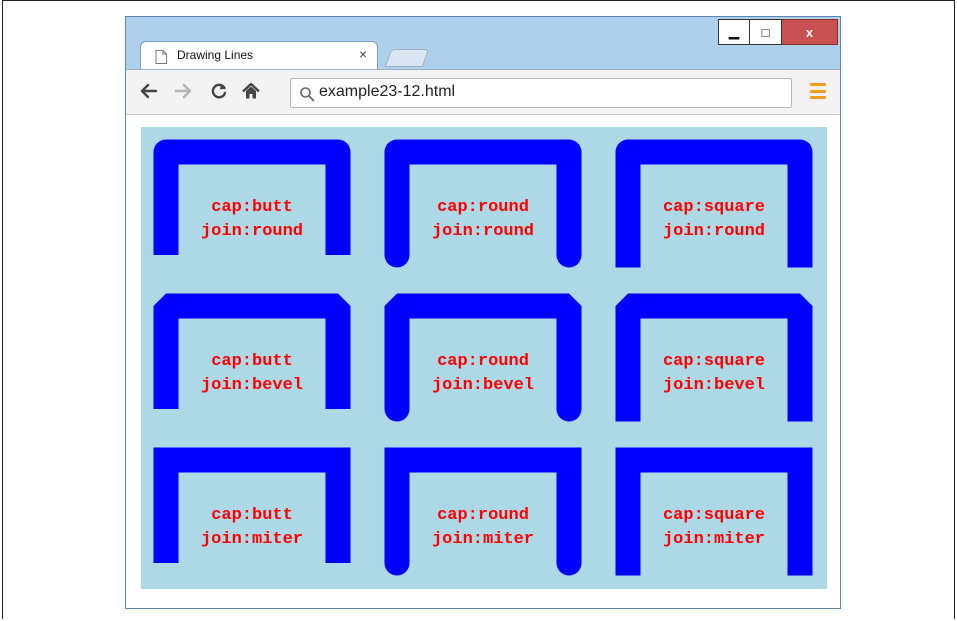 This screenshot has height=621, width=957. I want to click on home-icon, so click(251, 90).